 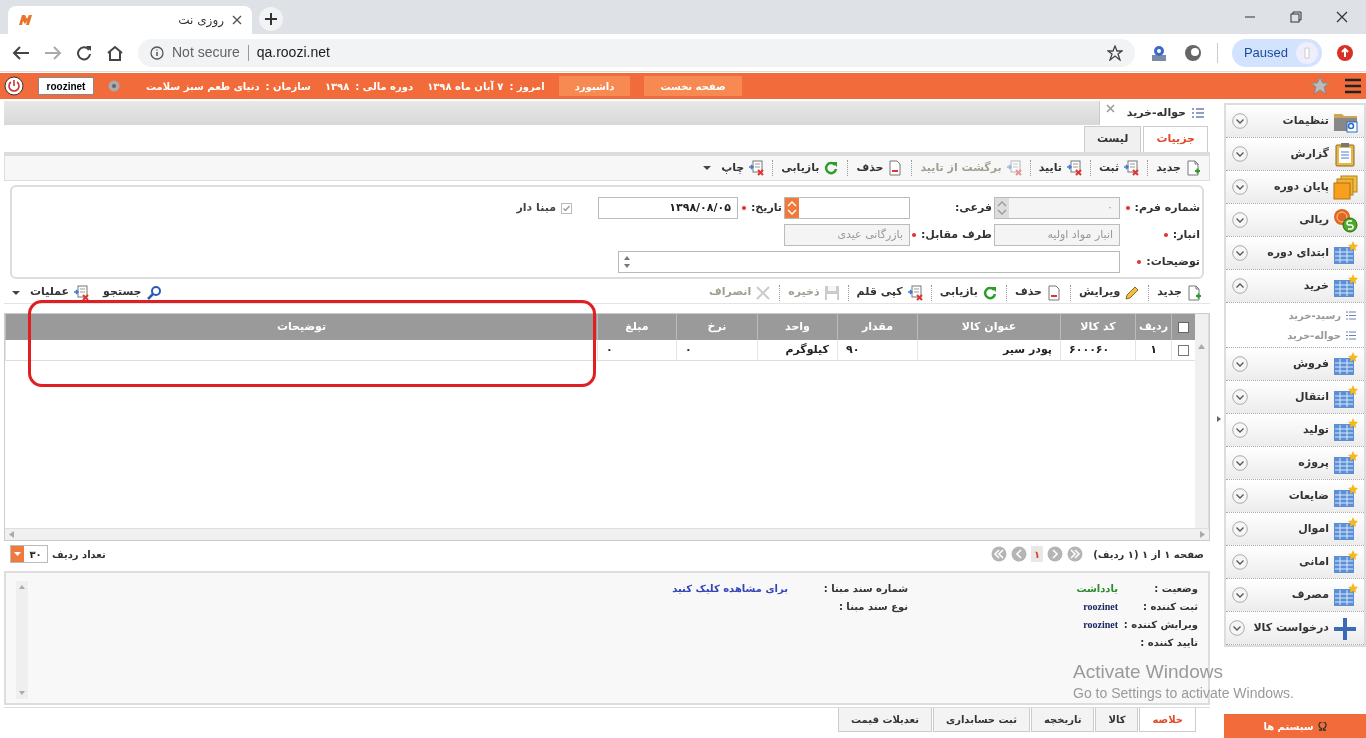 What do you see at coordinates (29, 554) in the screenshot?
I see `rows-per-page-dropdown: ۳۰` at bounding box center [29, 554].